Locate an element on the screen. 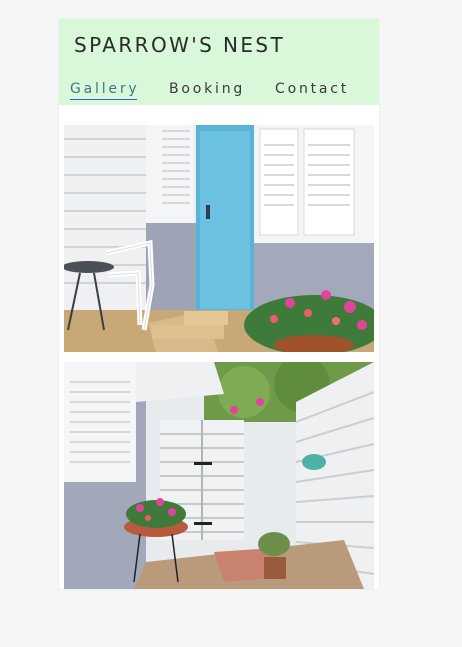  site-header: SPARROW'S NEST Gallery Booking Contact is located at coordinates (219, 62).